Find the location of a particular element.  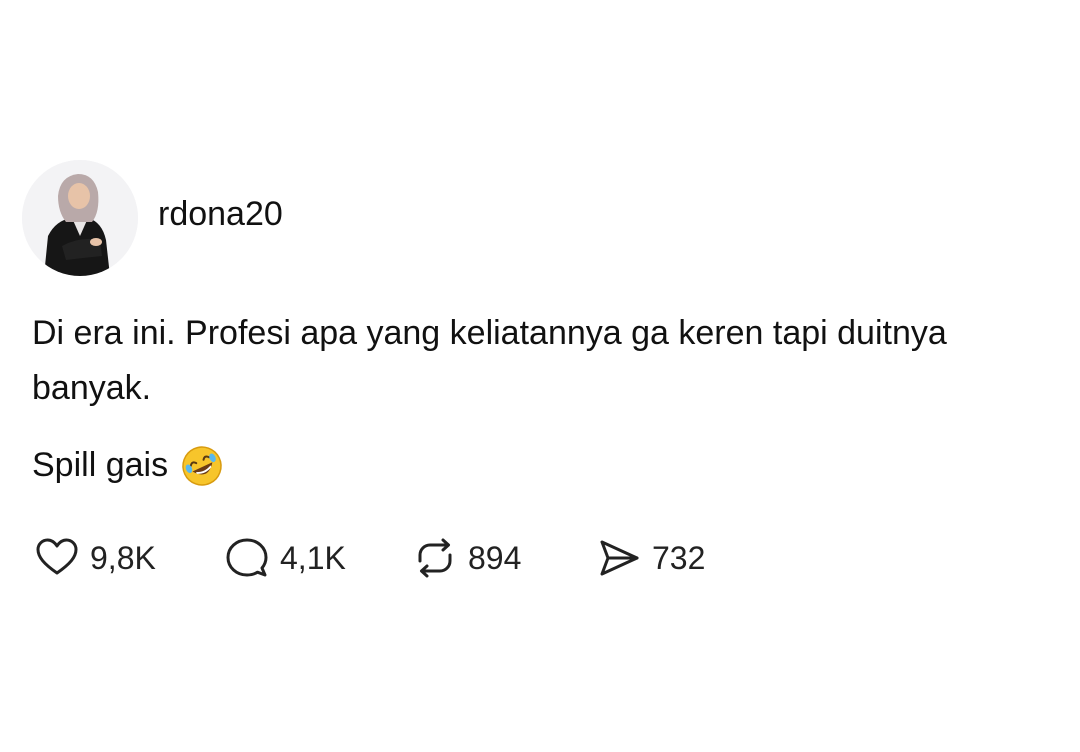

reply-button: 4,1K is located at coordinates (318, 558).